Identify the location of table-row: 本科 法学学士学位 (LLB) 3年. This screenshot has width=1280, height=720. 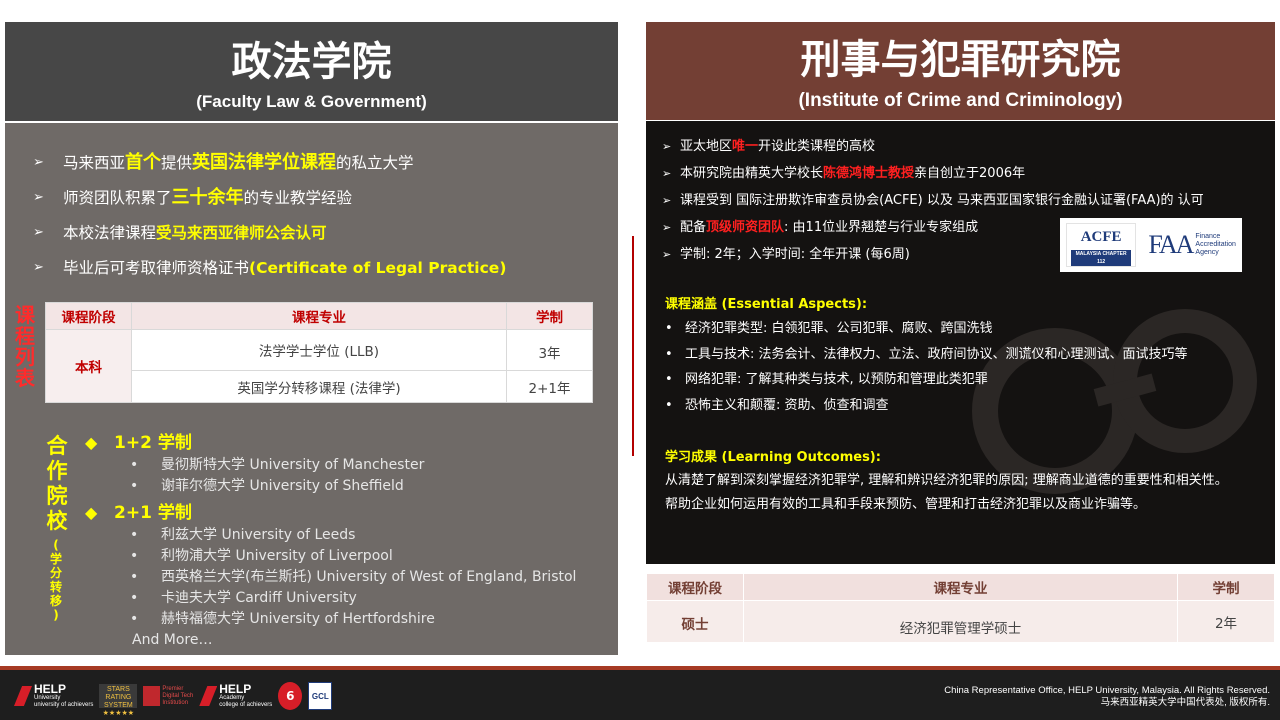
(319, 366).